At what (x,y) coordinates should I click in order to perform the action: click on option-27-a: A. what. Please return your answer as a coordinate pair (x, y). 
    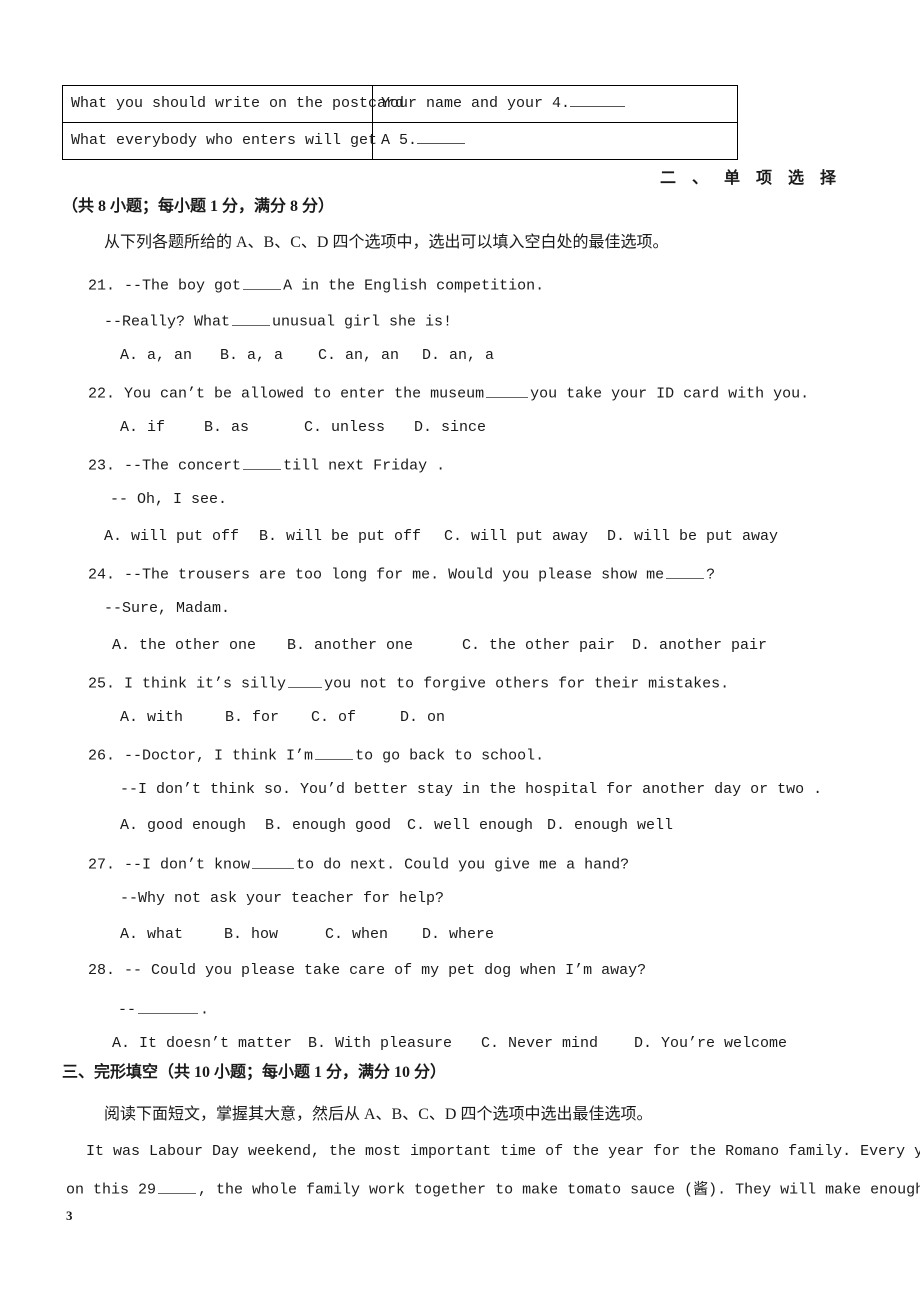
    Looking at the image, I should click on (172, 935).